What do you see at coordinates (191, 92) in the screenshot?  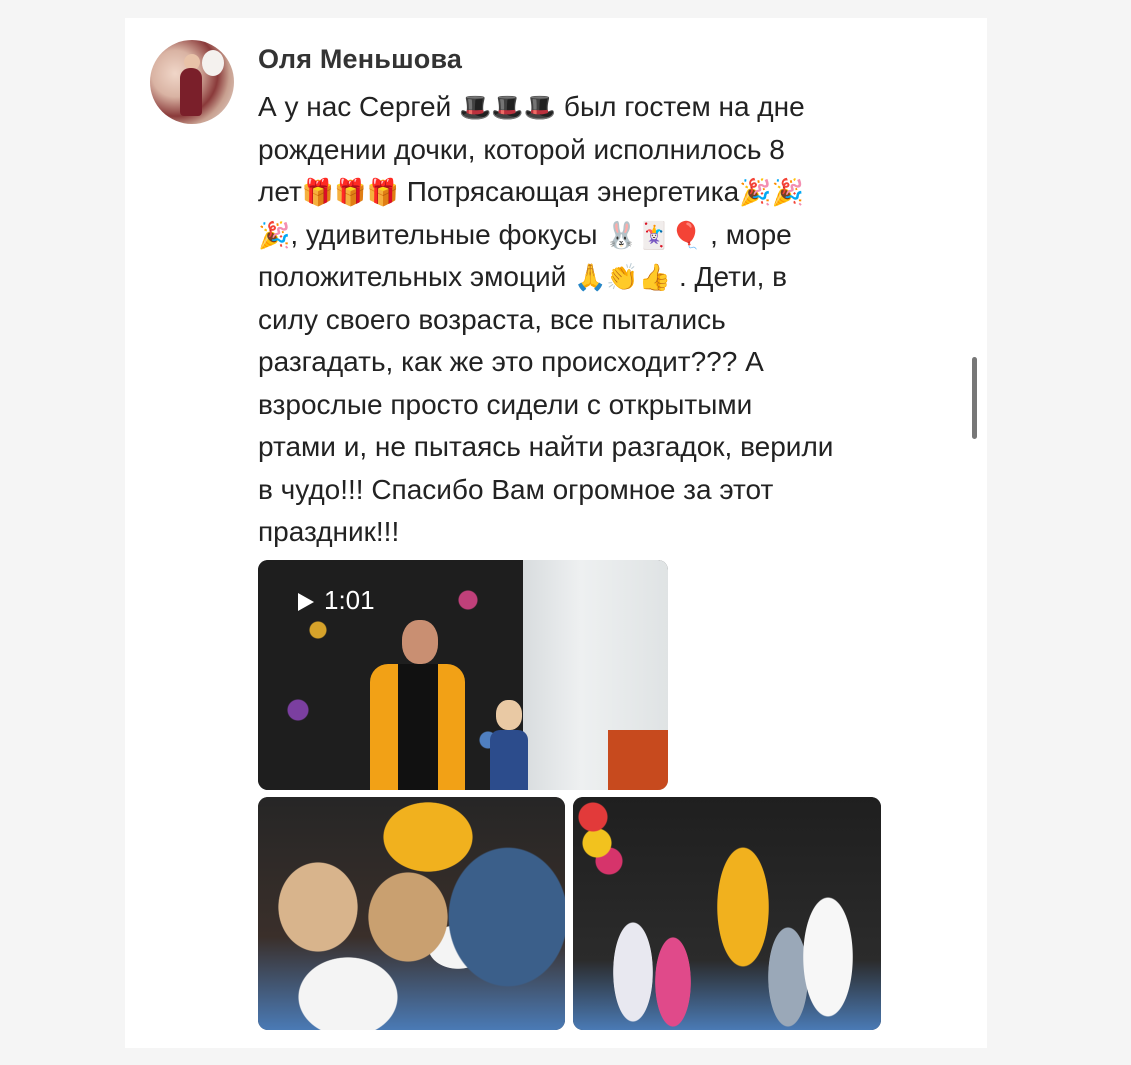 I see `avatar-figure` at bounding box center [191, 92].